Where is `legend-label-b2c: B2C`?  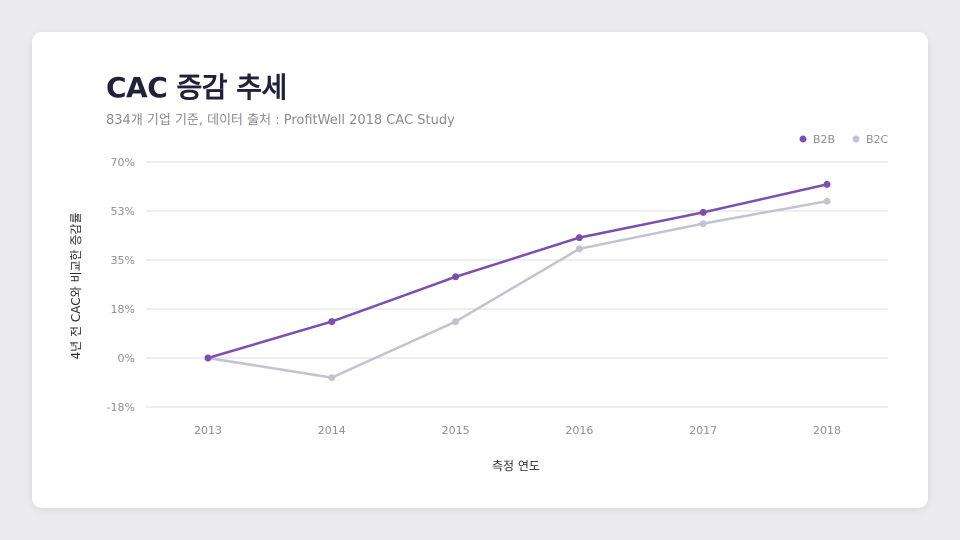 legend-label-b2c: B2C is located at coordinates (877, 139).